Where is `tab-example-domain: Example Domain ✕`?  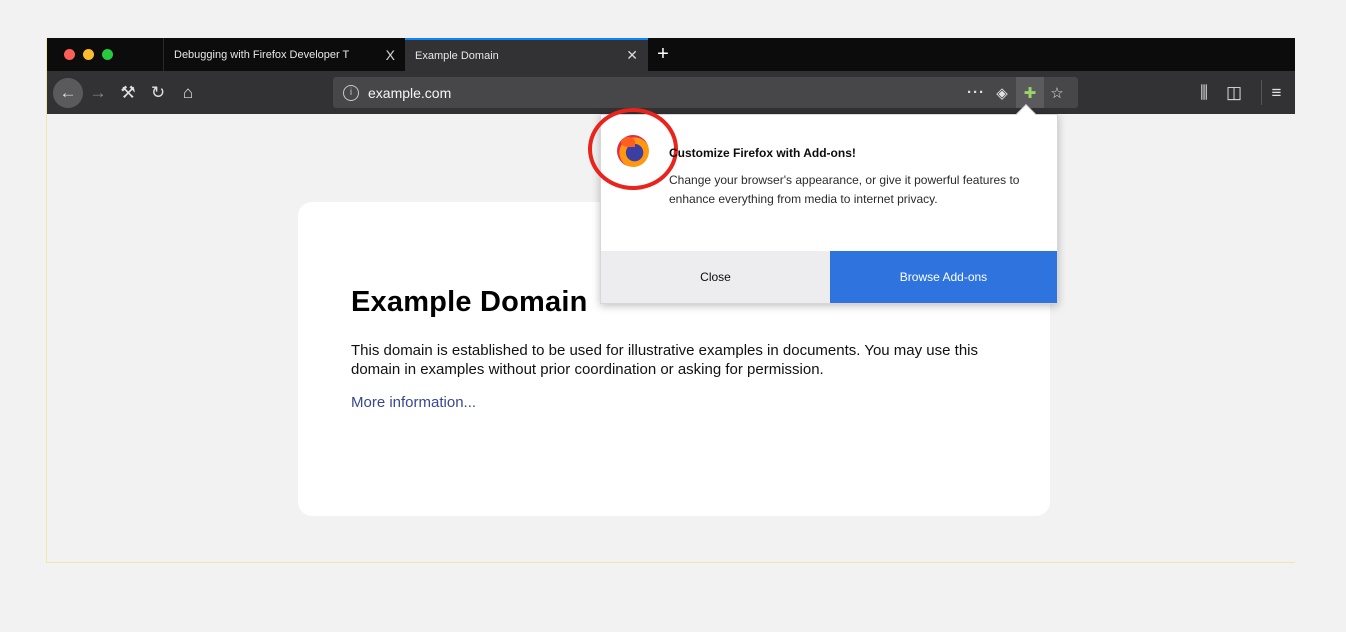
tab-example-domain: Example Domain ✕ is located at coordinates (526, 54).